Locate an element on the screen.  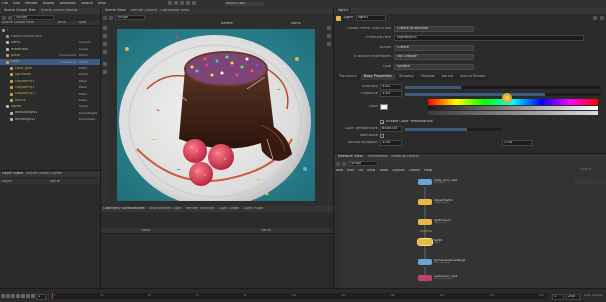
subtab-karma-render: Karma Render is located at coordinates (473, 77).